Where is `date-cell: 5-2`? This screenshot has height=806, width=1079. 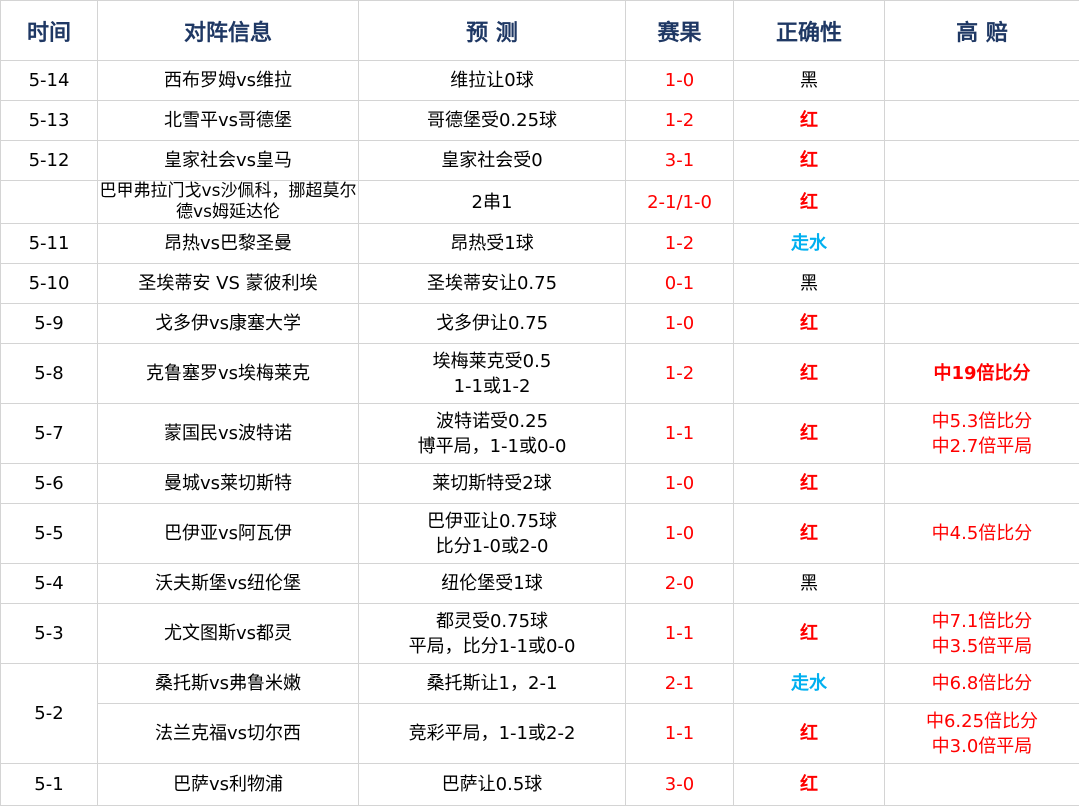 date-cell: 5-2 is located at coordinates (49, 714).